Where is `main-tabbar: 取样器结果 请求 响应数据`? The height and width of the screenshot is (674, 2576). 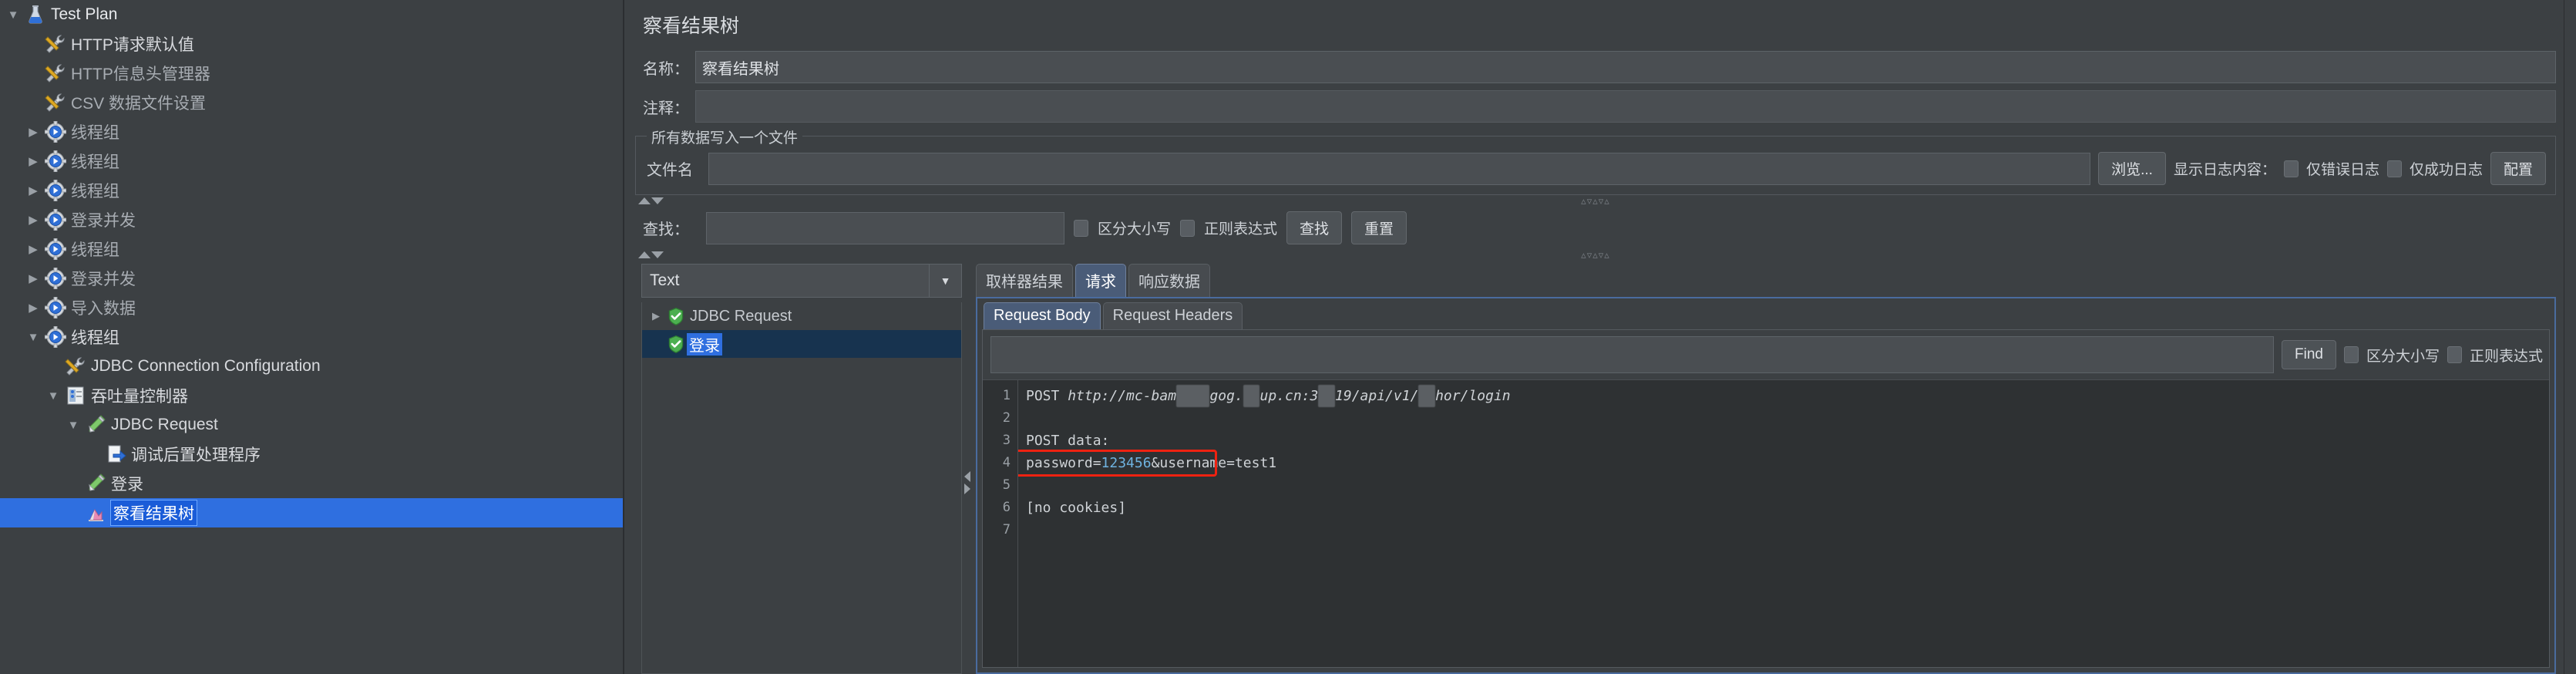
main-tabbar: 取样器结果 请求 响应数据 is located at coordinates (1764, 280).